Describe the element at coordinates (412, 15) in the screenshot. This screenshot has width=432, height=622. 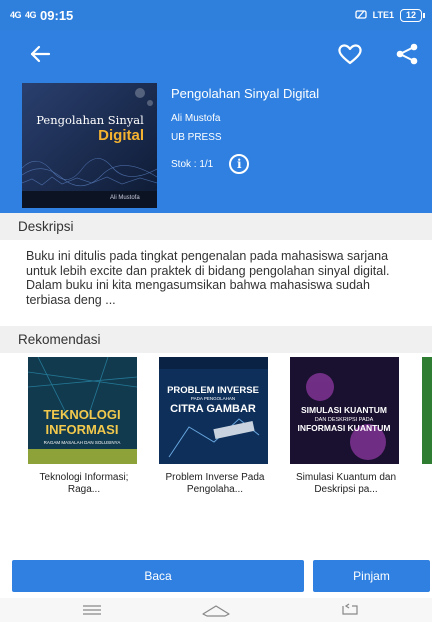
I see `battery-indicator: 12` at that location.